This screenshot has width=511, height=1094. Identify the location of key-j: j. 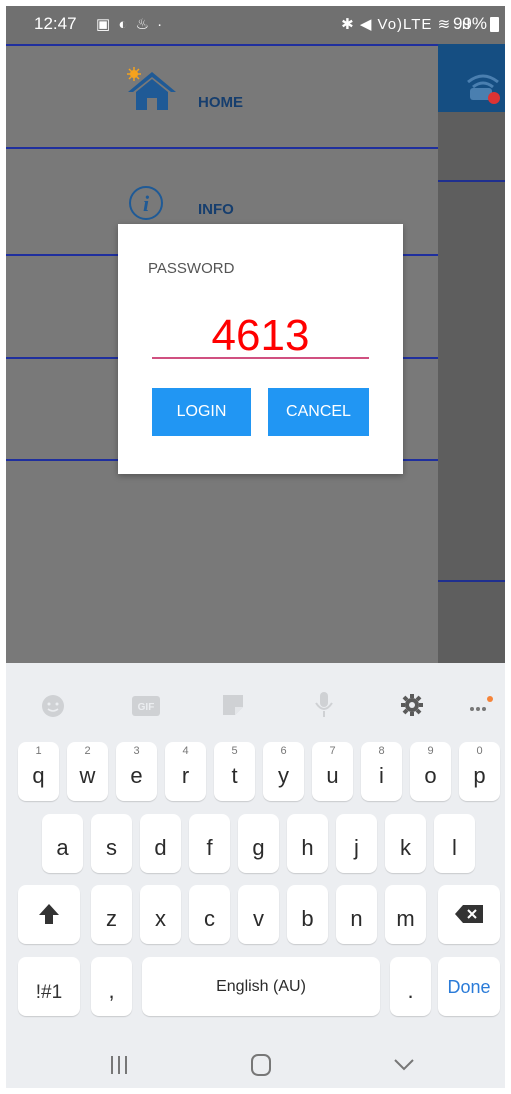
(356, 843).